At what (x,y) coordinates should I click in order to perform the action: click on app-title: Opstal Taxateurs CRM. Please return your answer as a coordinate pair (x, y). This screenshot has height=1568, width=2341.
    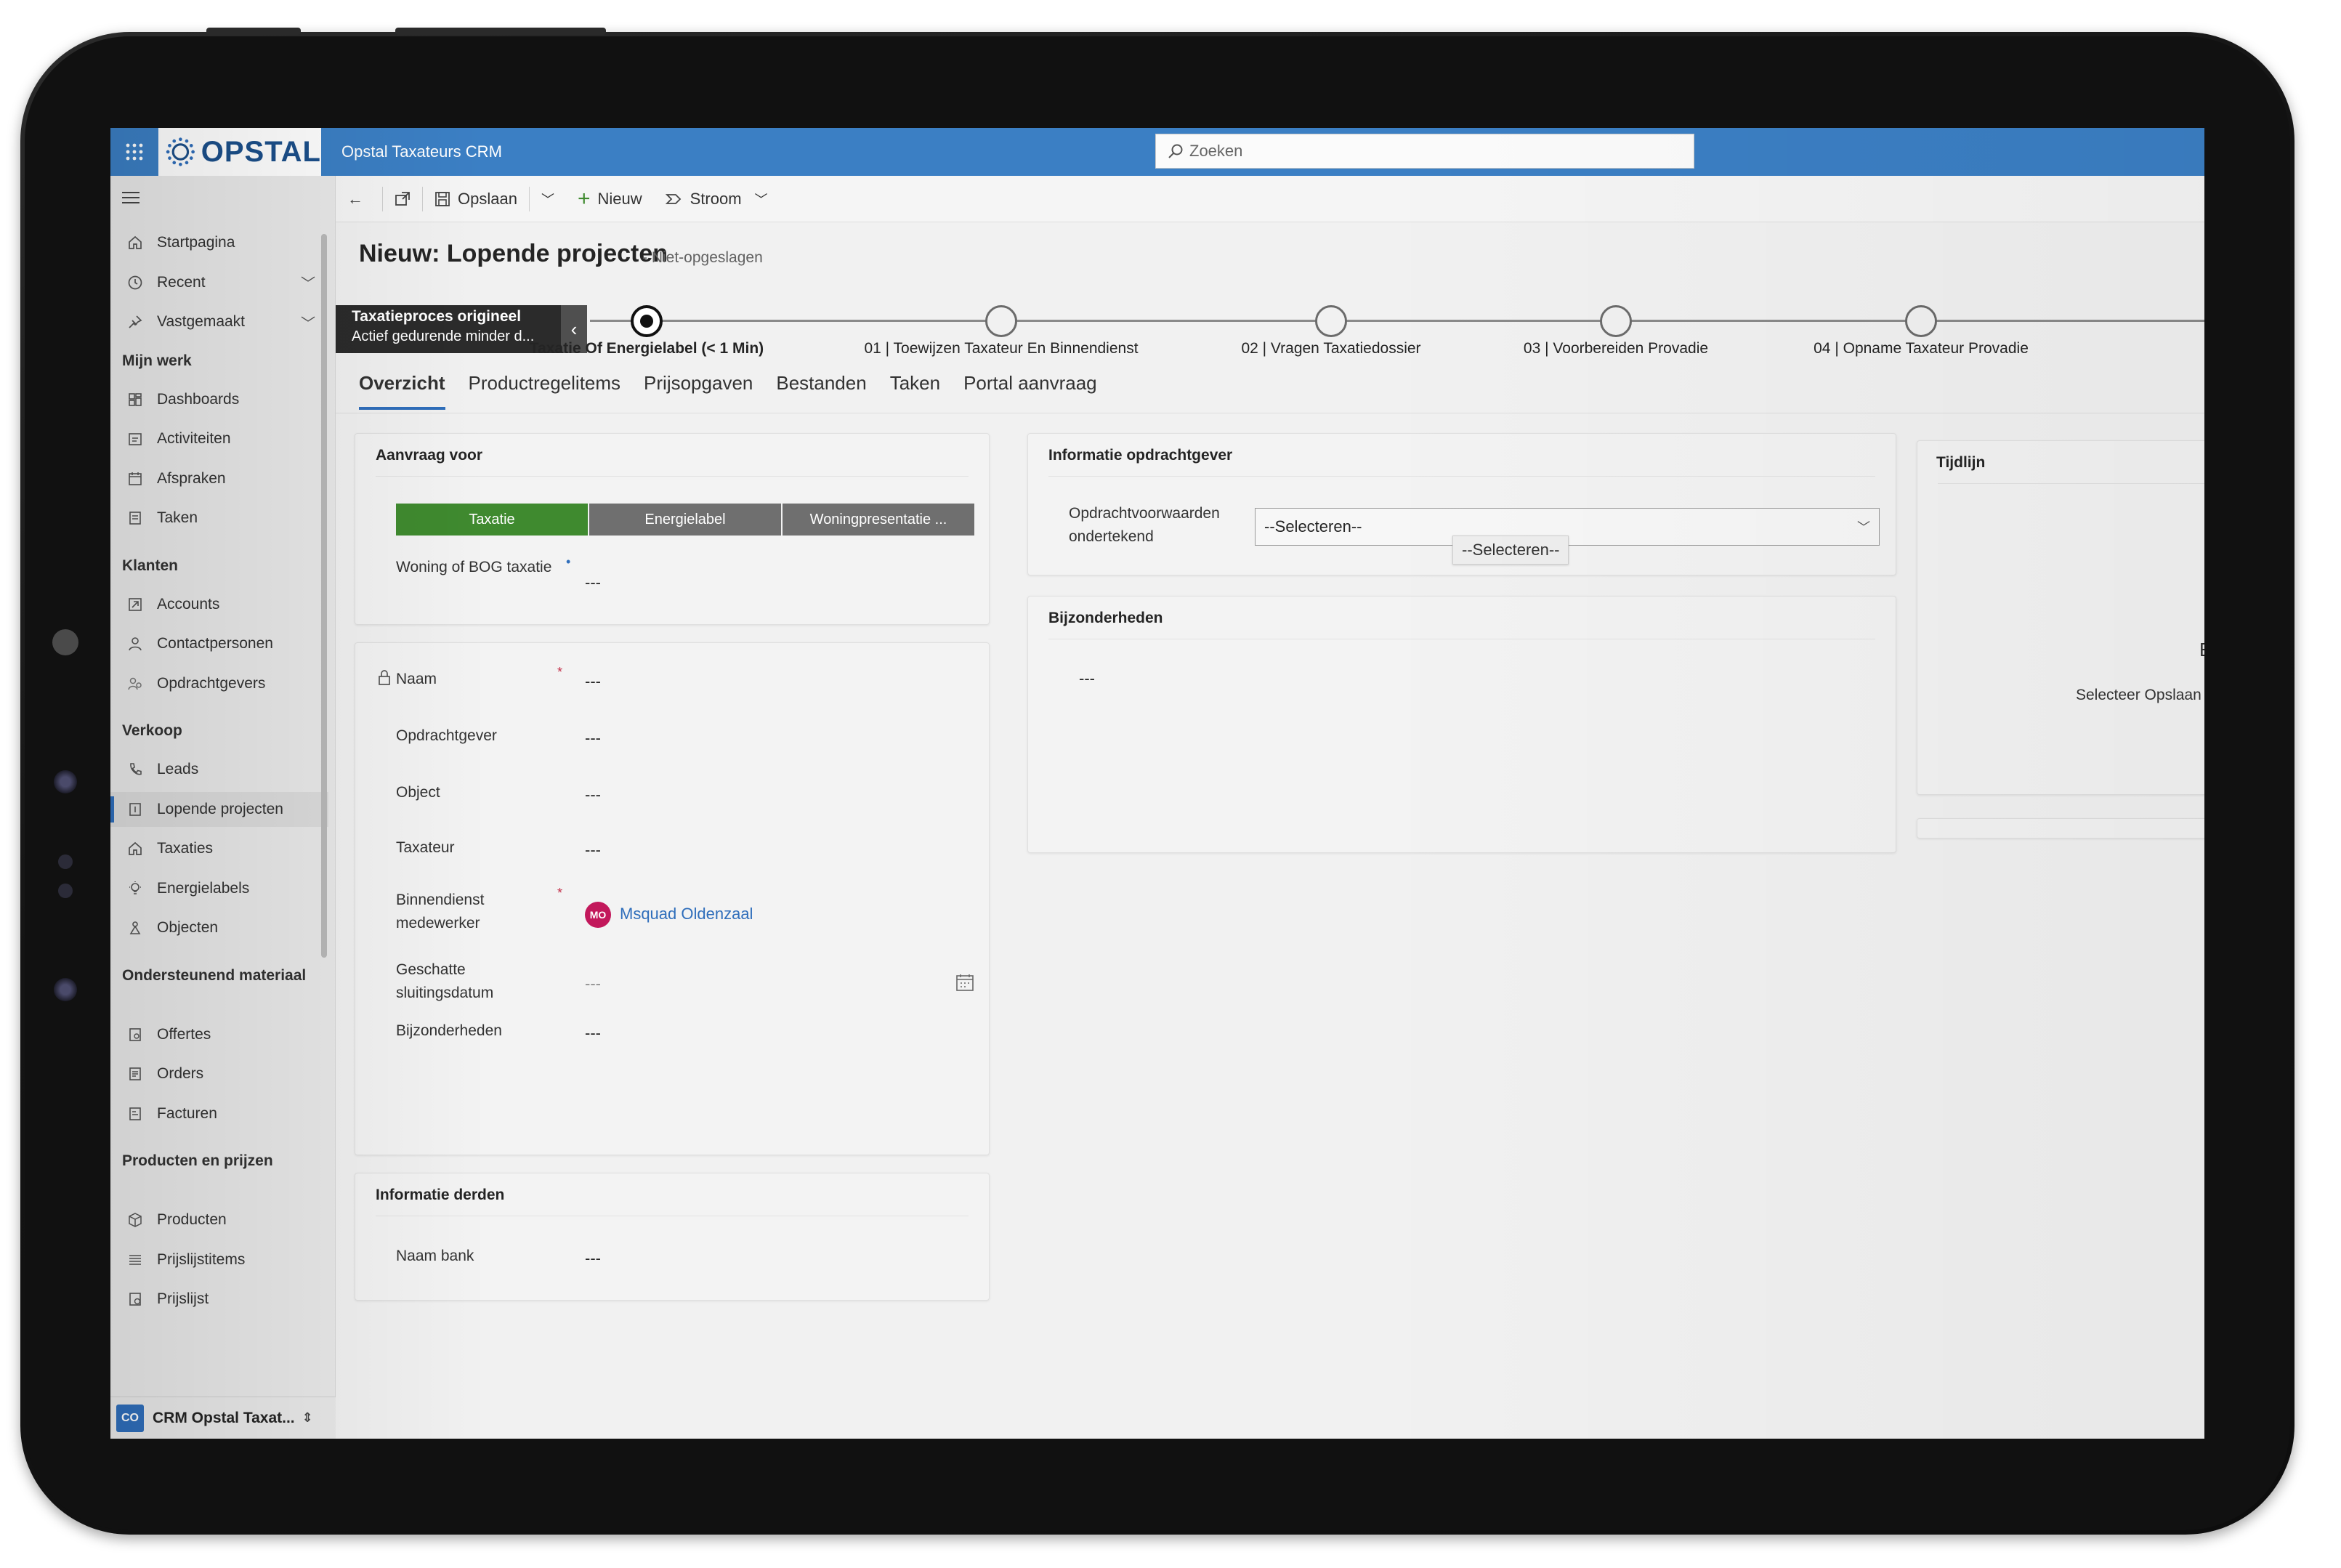
    Looking at the image, I should click on (421, 151).